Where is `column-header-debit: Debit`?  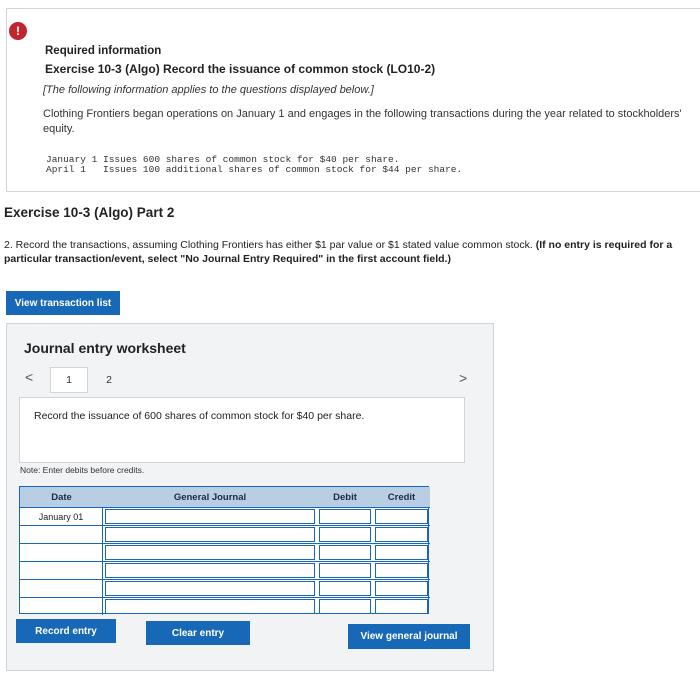 column-header-debit: Debit is located at coordinates (345, 497).